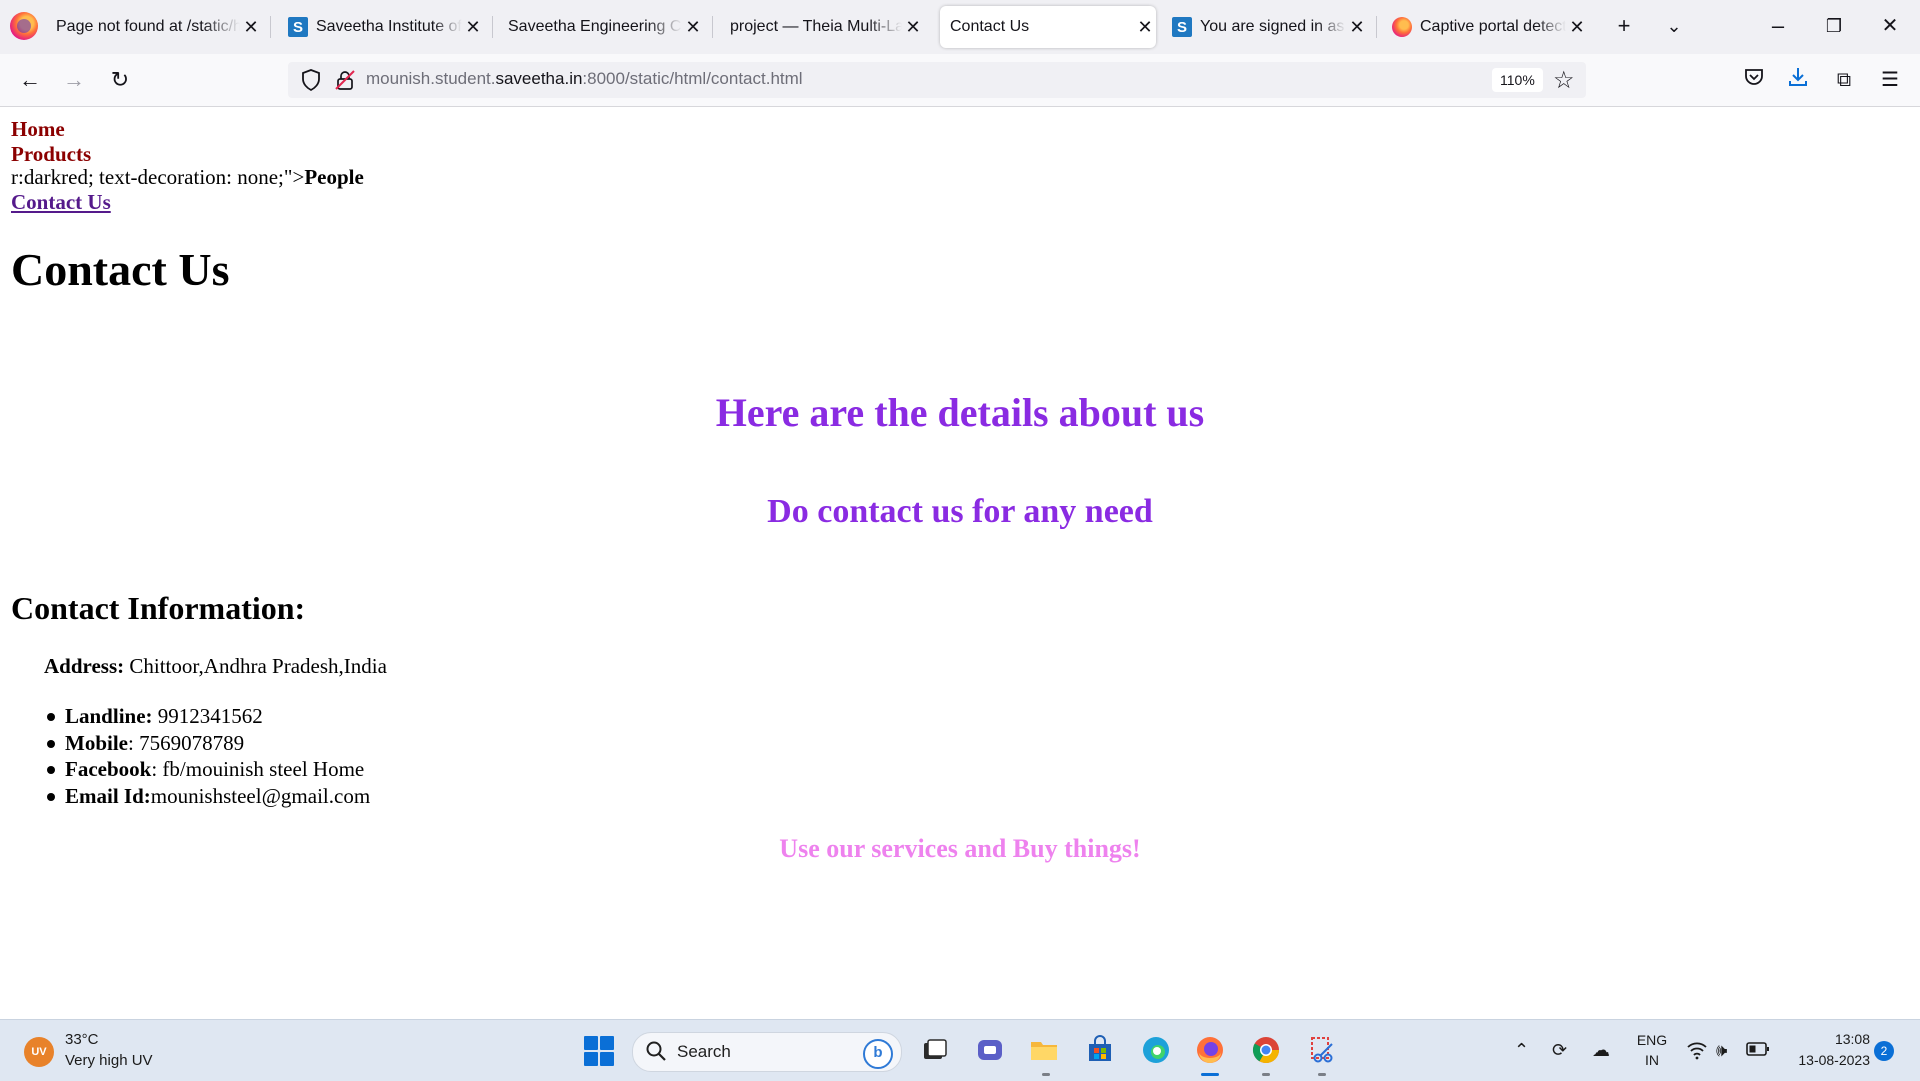 This screenshot has width=1920, height=1081. What do you see at coordinates (109, 716) in the screenshot?
I see `detail-label: Landline:` at bounding box center [109, 716].